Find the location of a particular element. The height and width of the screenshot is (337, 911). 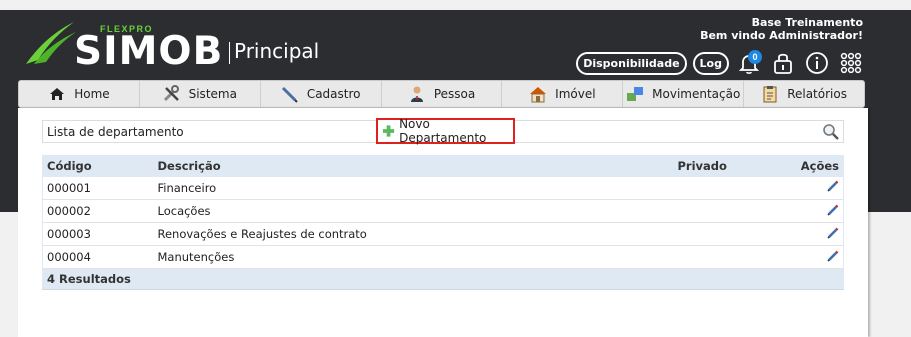

info-icon is located at coordinates (817, 63).